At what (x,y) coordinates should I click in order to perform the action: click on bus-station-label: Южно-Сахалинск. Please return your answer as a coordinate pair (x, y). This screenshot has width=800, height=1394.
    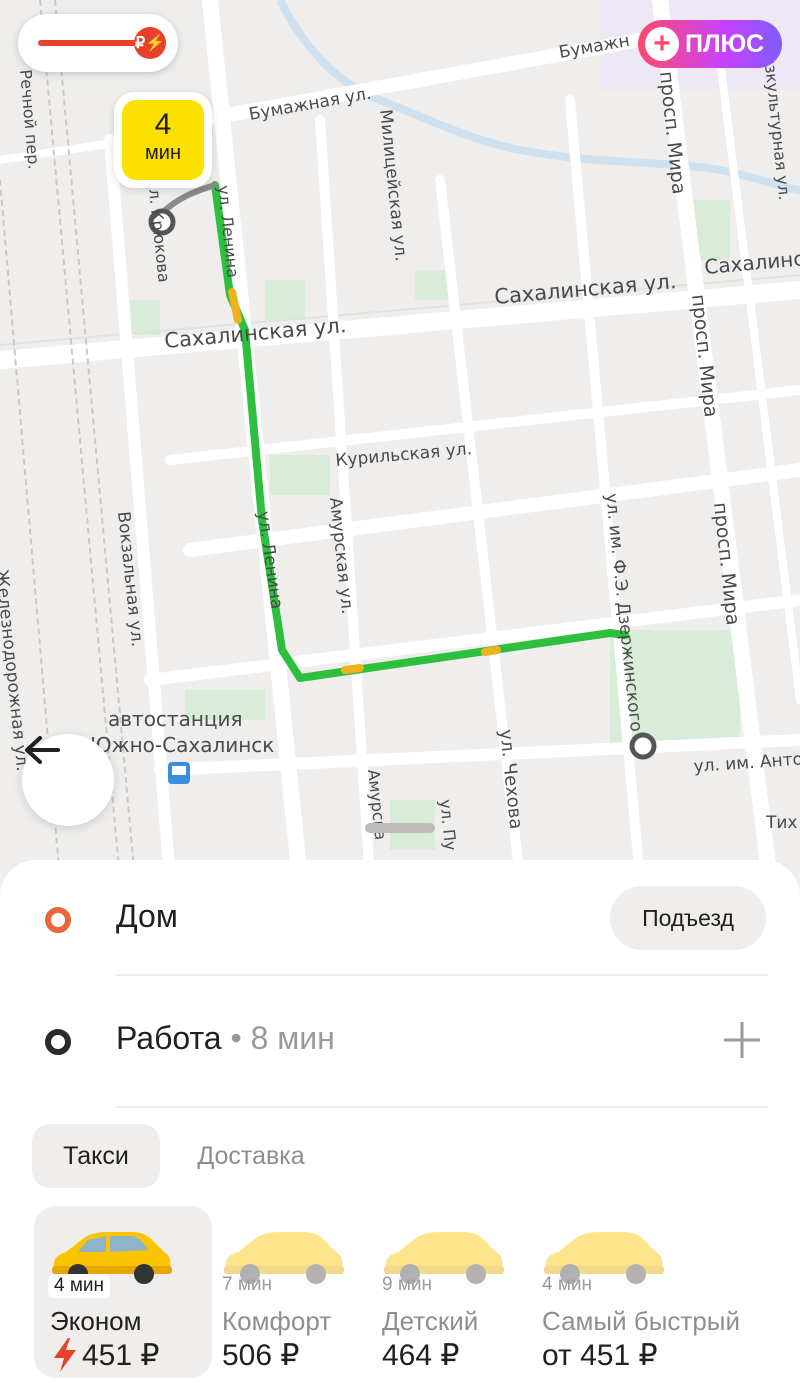
    Looking at the image, I should click on (182, 745).